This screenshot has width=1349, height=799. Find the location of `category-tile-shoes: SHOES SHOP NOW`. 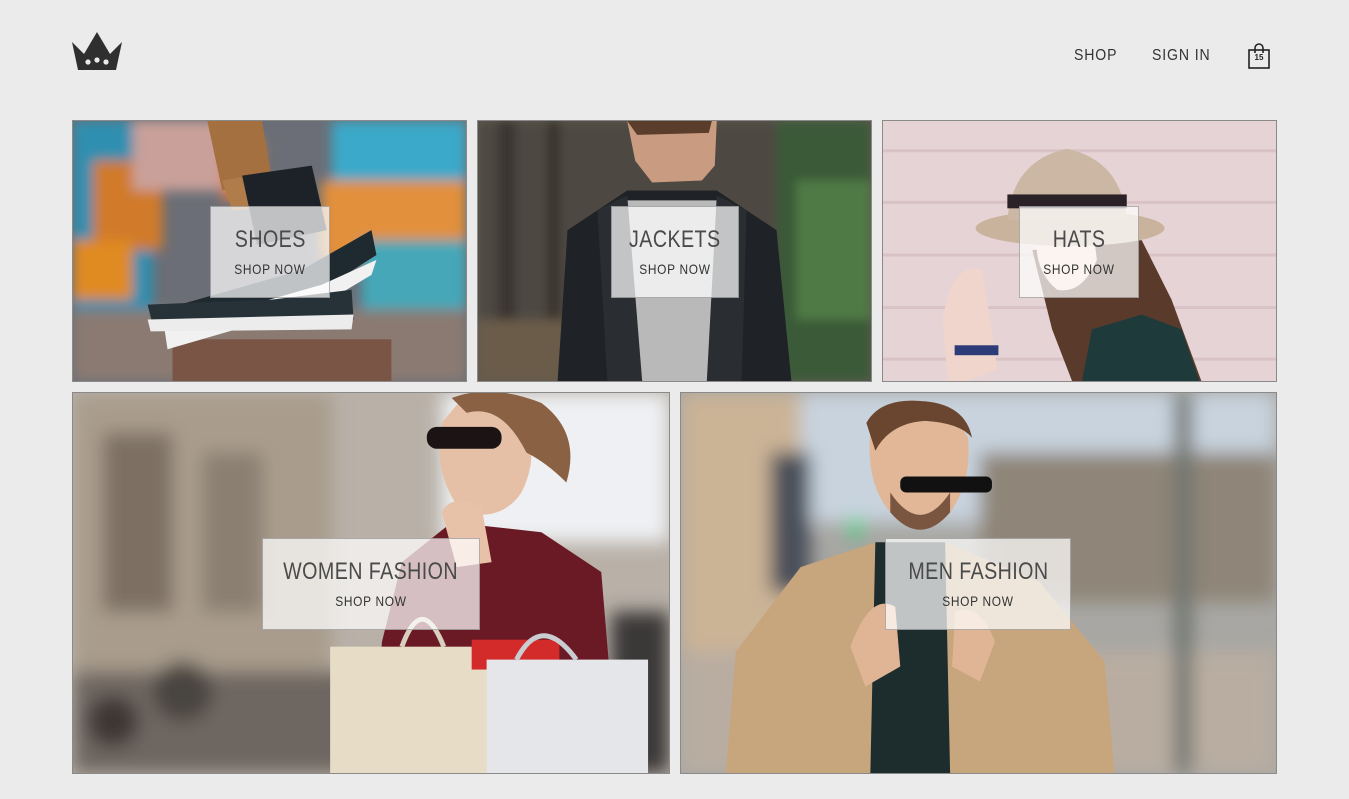

category-tile-shoes: SHOES SHOP NOW is located at coordinates (269, 251).